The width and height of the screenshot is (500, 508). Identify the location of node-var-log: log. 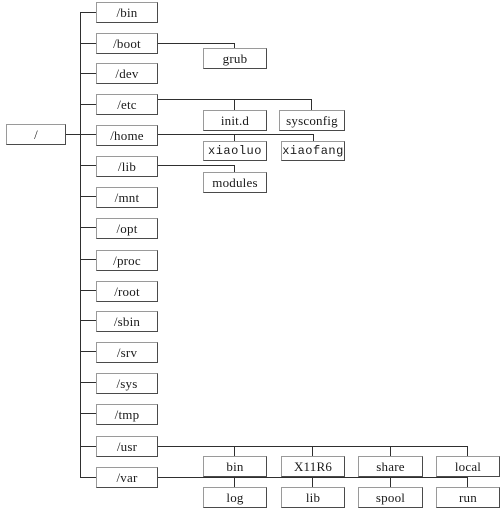
(235, 497).